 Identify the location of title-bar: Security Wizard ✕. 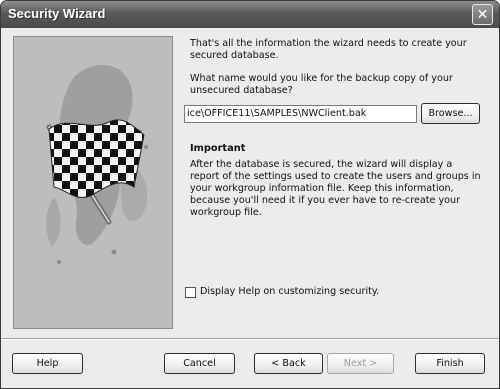
(250, 14).